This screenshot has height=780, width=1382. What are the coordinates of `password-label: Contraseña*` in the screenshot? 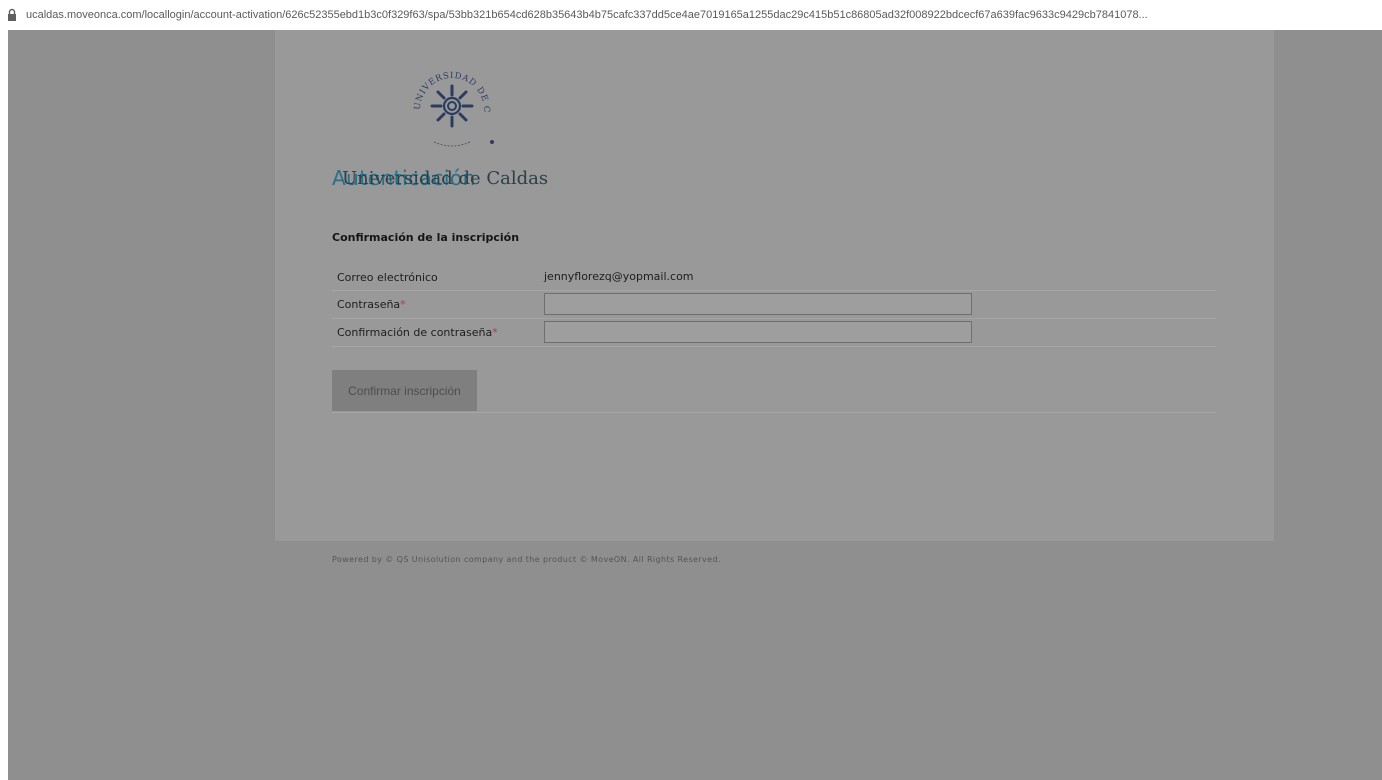 It's located at (371, 304).